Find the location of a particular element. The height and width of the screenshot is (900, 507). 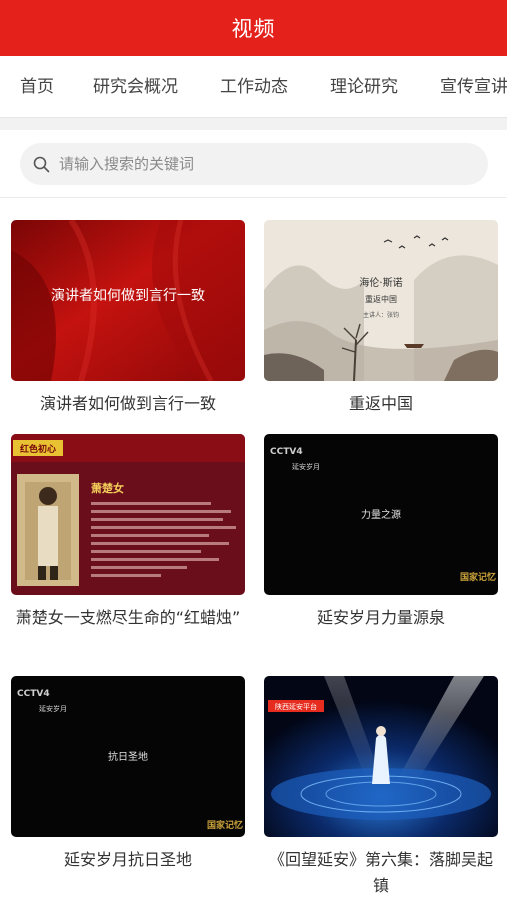

video-card: 陕西延安平台 《回望延安》第六集：落脚吴起镇 is located at coordinates (381, 787).